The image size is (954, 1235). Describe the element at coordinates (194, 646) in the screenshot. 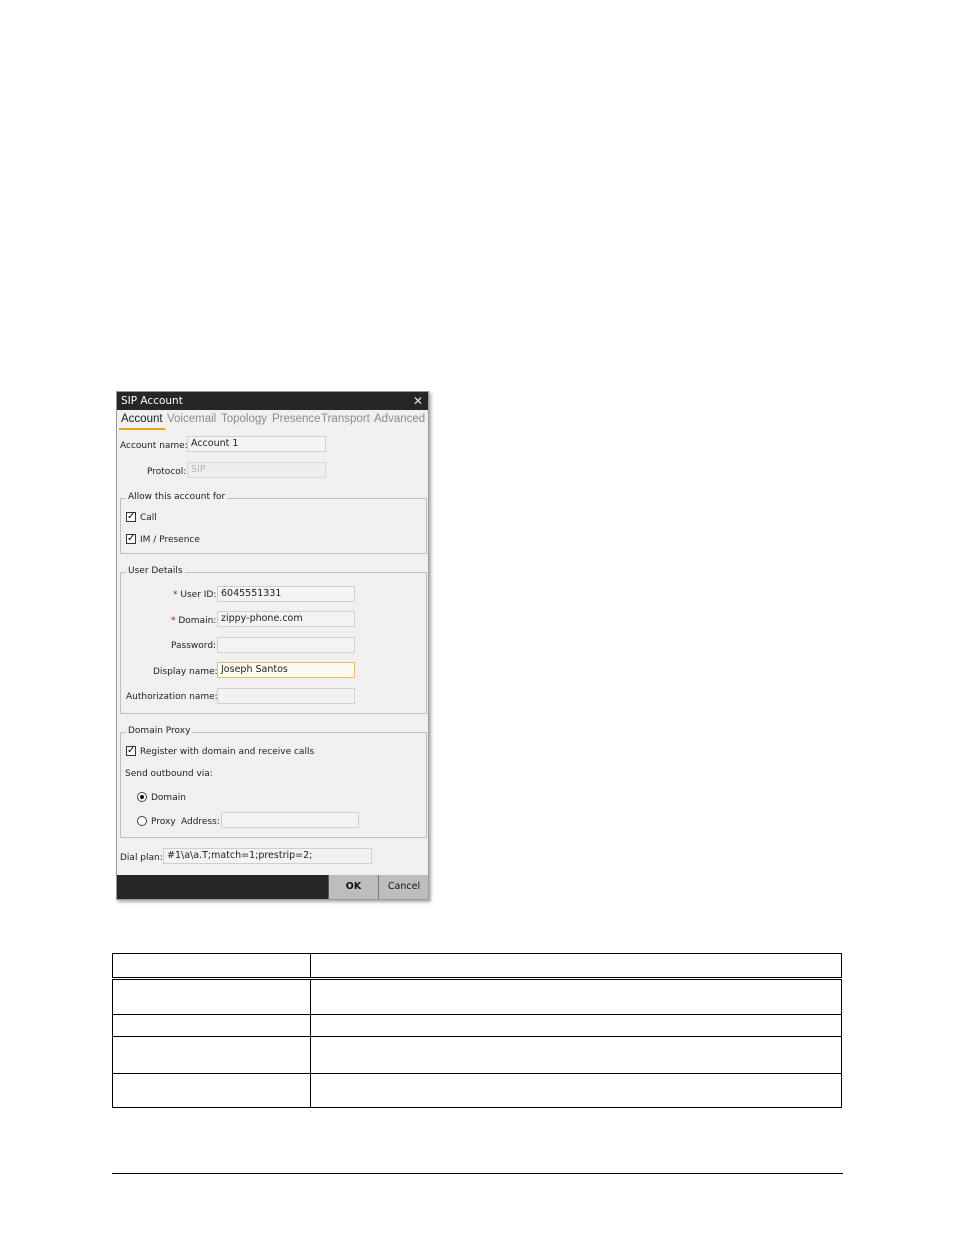

I see `password-label: Password:` at that location.